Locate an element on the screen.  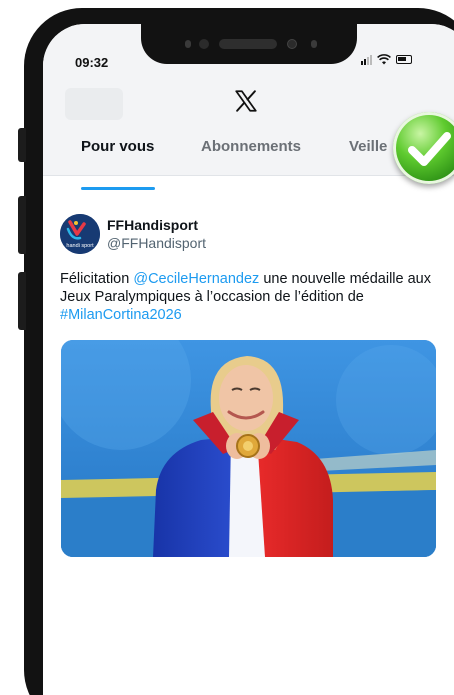
checkmark-icon is located at coordinates (429, 149).